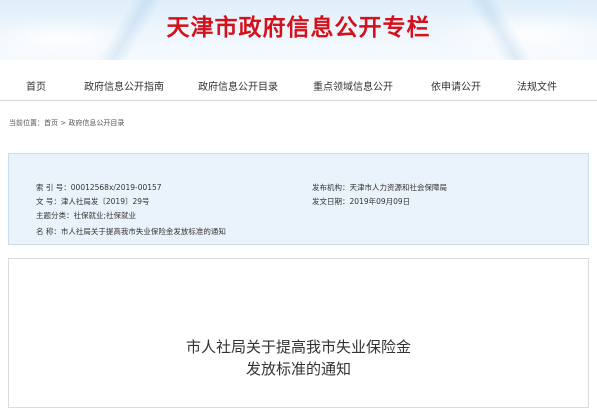 The image size is (597, 408). Describe the element at coordinates (124, 85) in the screenshot. I see `nav-item-guide: 政府信息公开指南` at that location.